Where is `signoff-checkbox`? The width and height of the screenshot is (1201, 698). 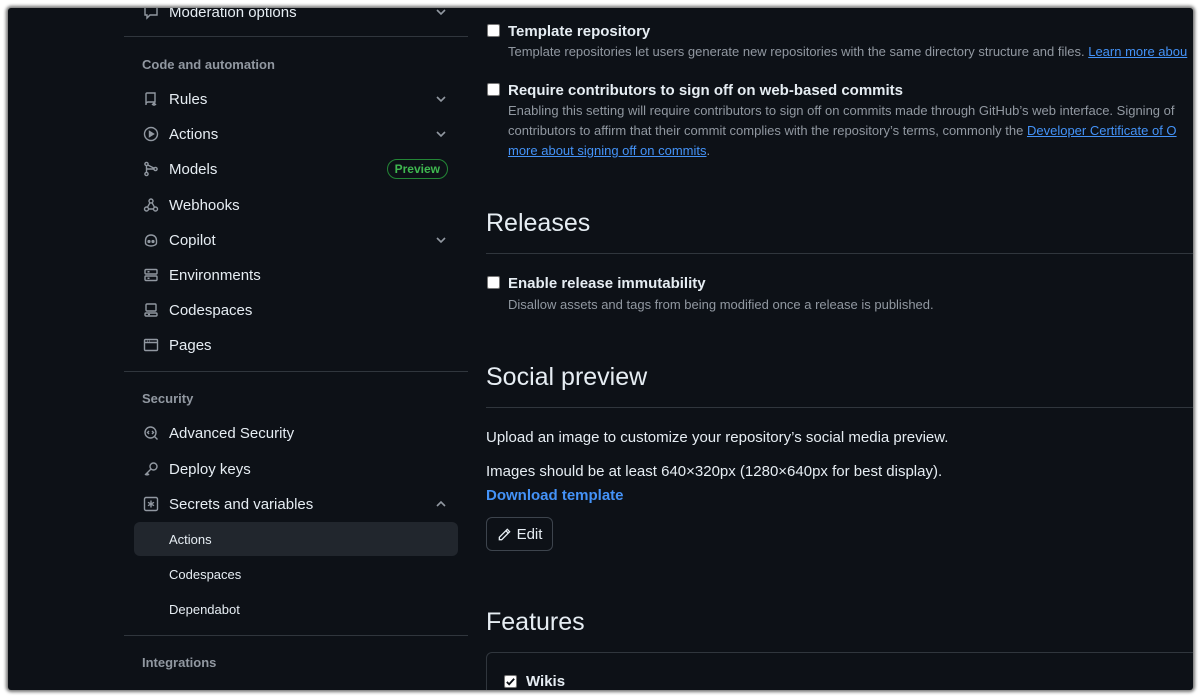
signoff-checkbox is located at coordinates (493, 89).